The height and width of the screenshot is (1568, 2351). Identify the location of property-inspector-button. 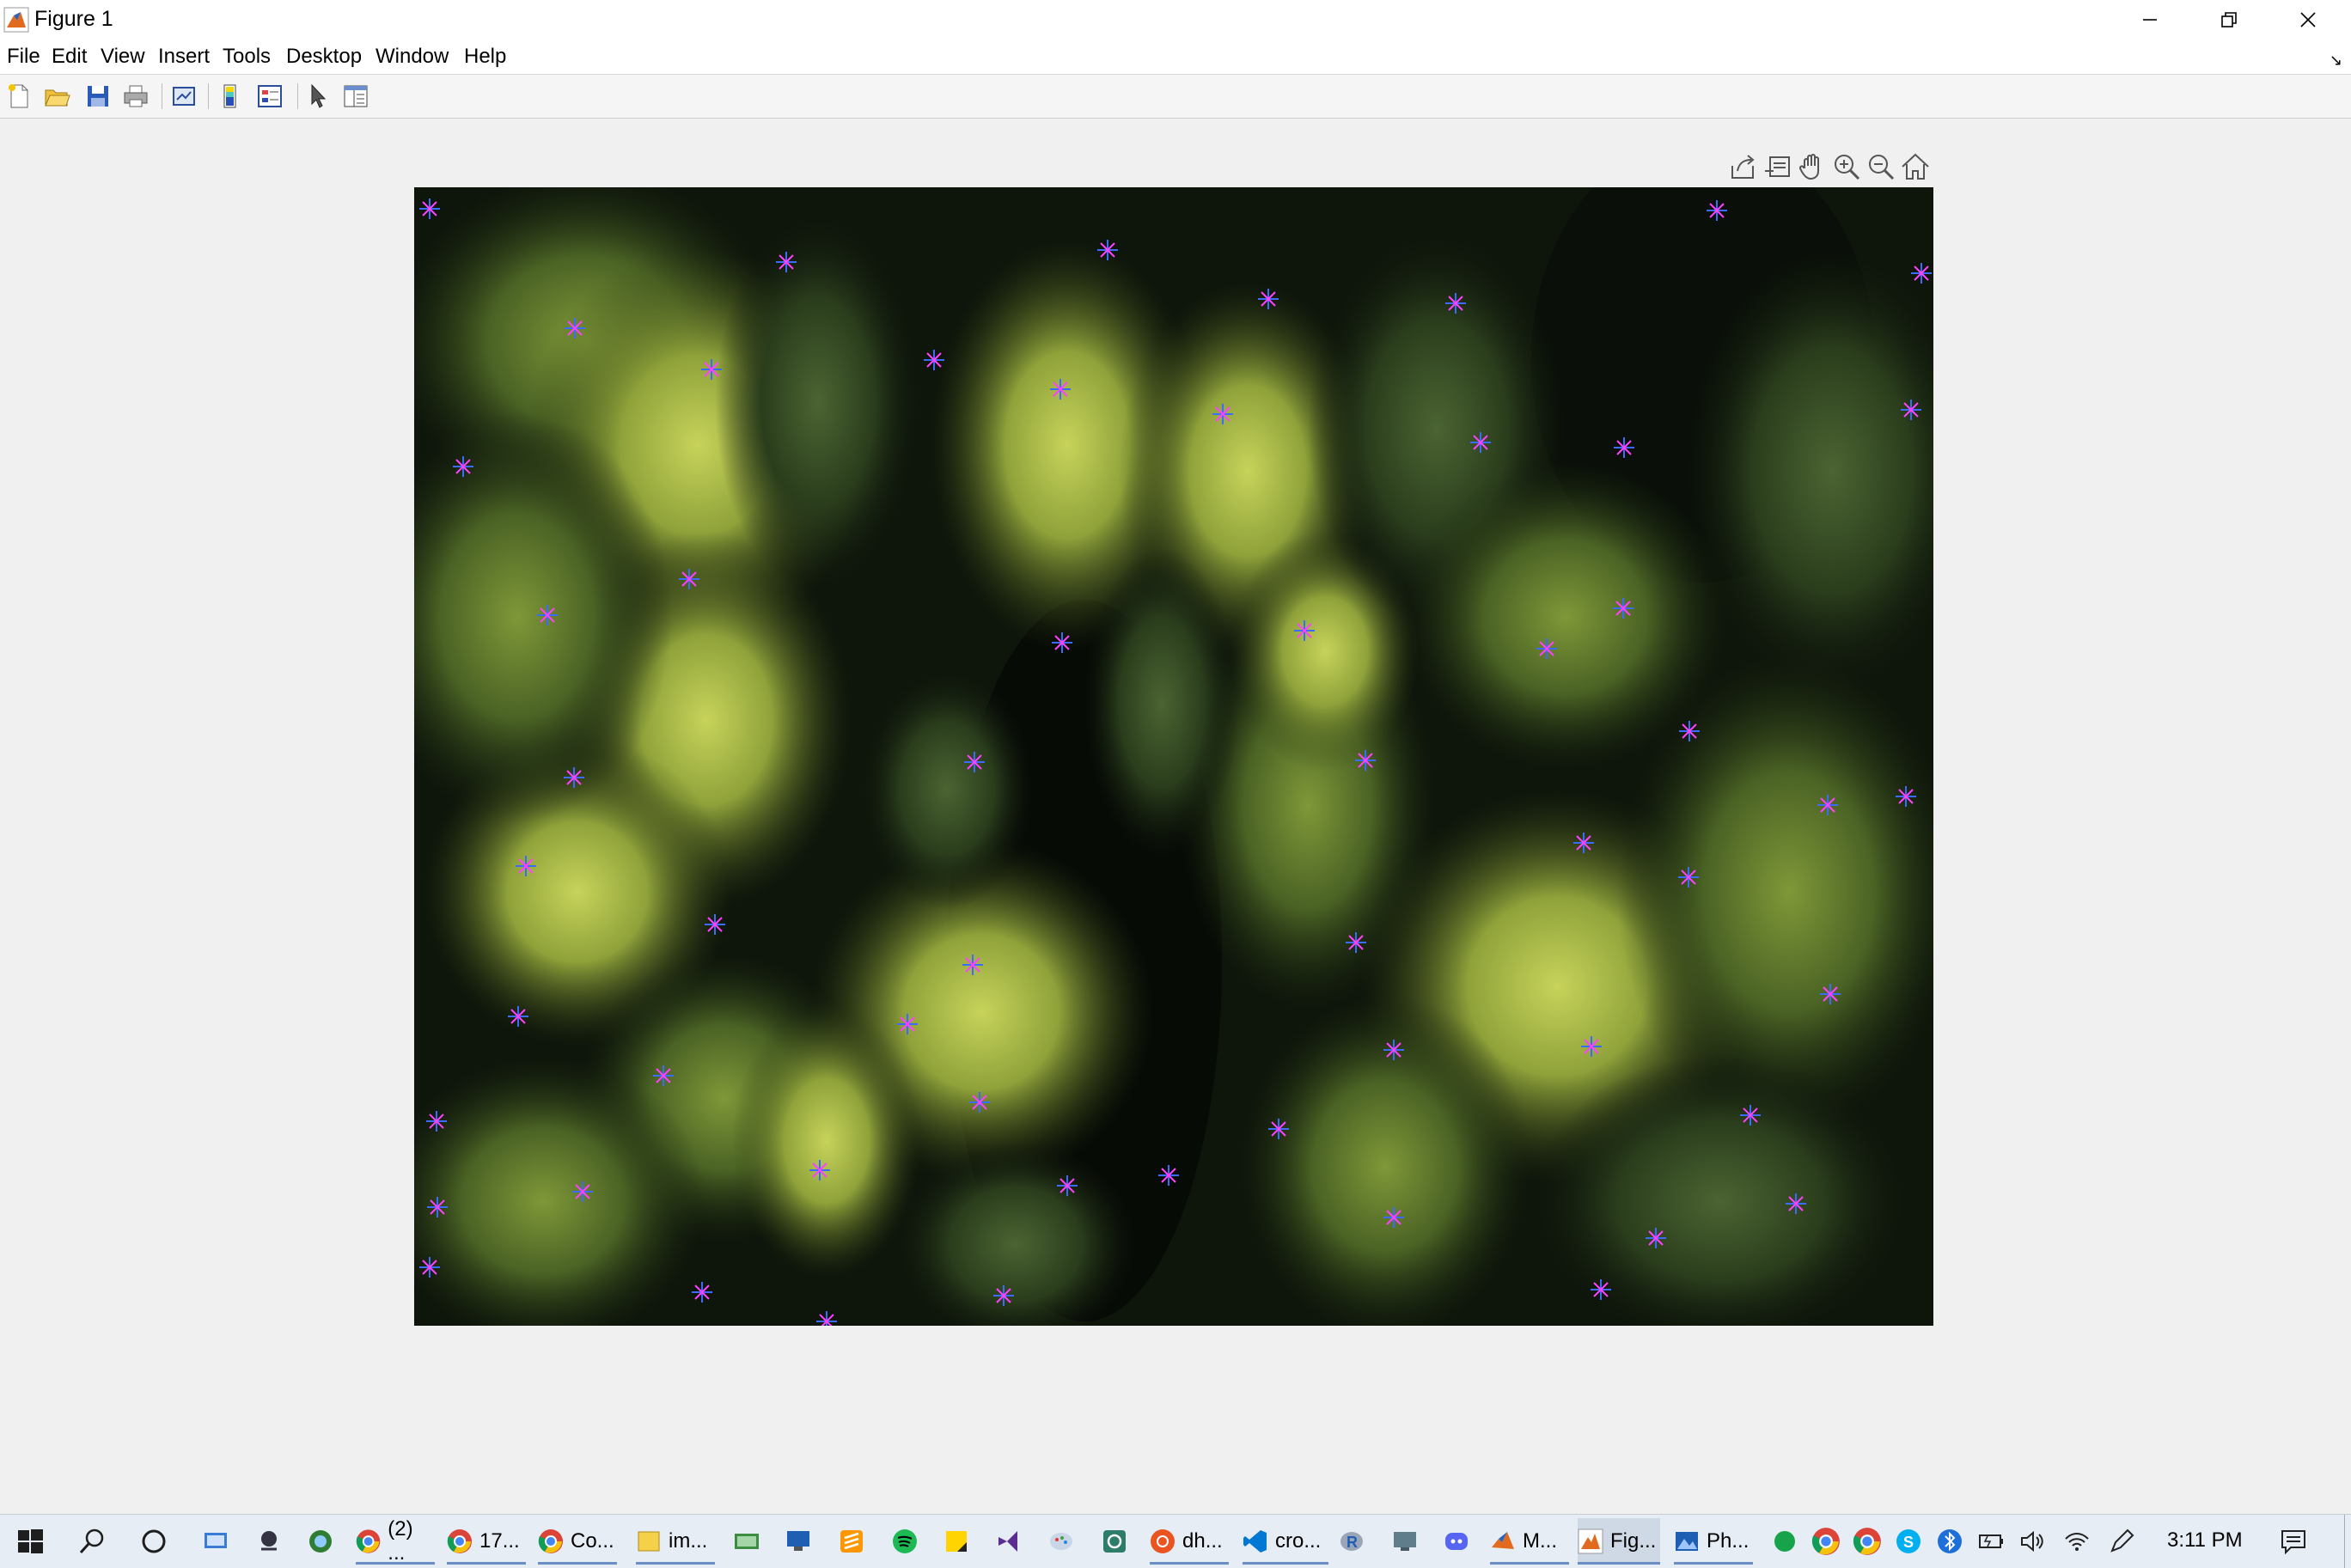
(355, 96).